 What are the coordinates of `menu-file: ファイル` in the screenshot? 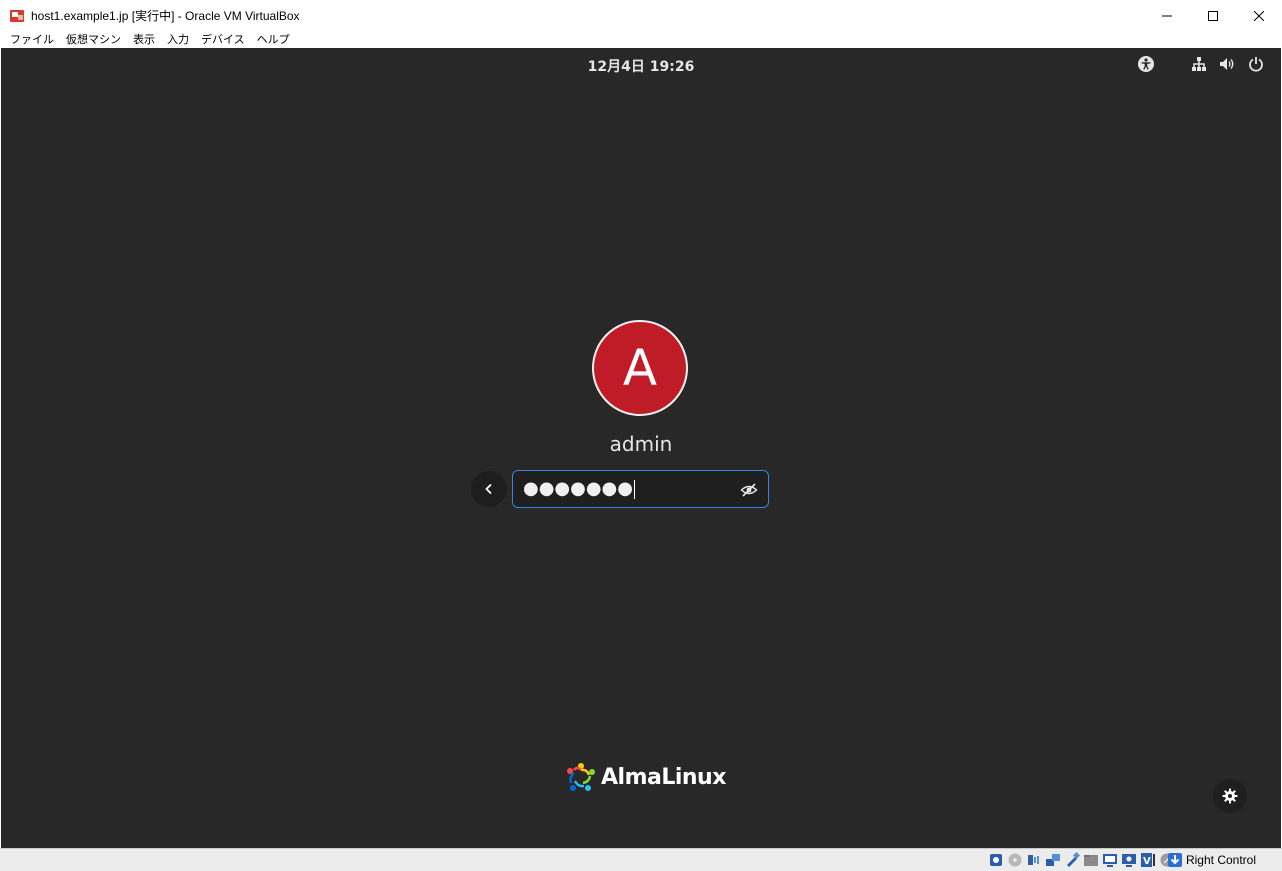 It's located at (32, 39).